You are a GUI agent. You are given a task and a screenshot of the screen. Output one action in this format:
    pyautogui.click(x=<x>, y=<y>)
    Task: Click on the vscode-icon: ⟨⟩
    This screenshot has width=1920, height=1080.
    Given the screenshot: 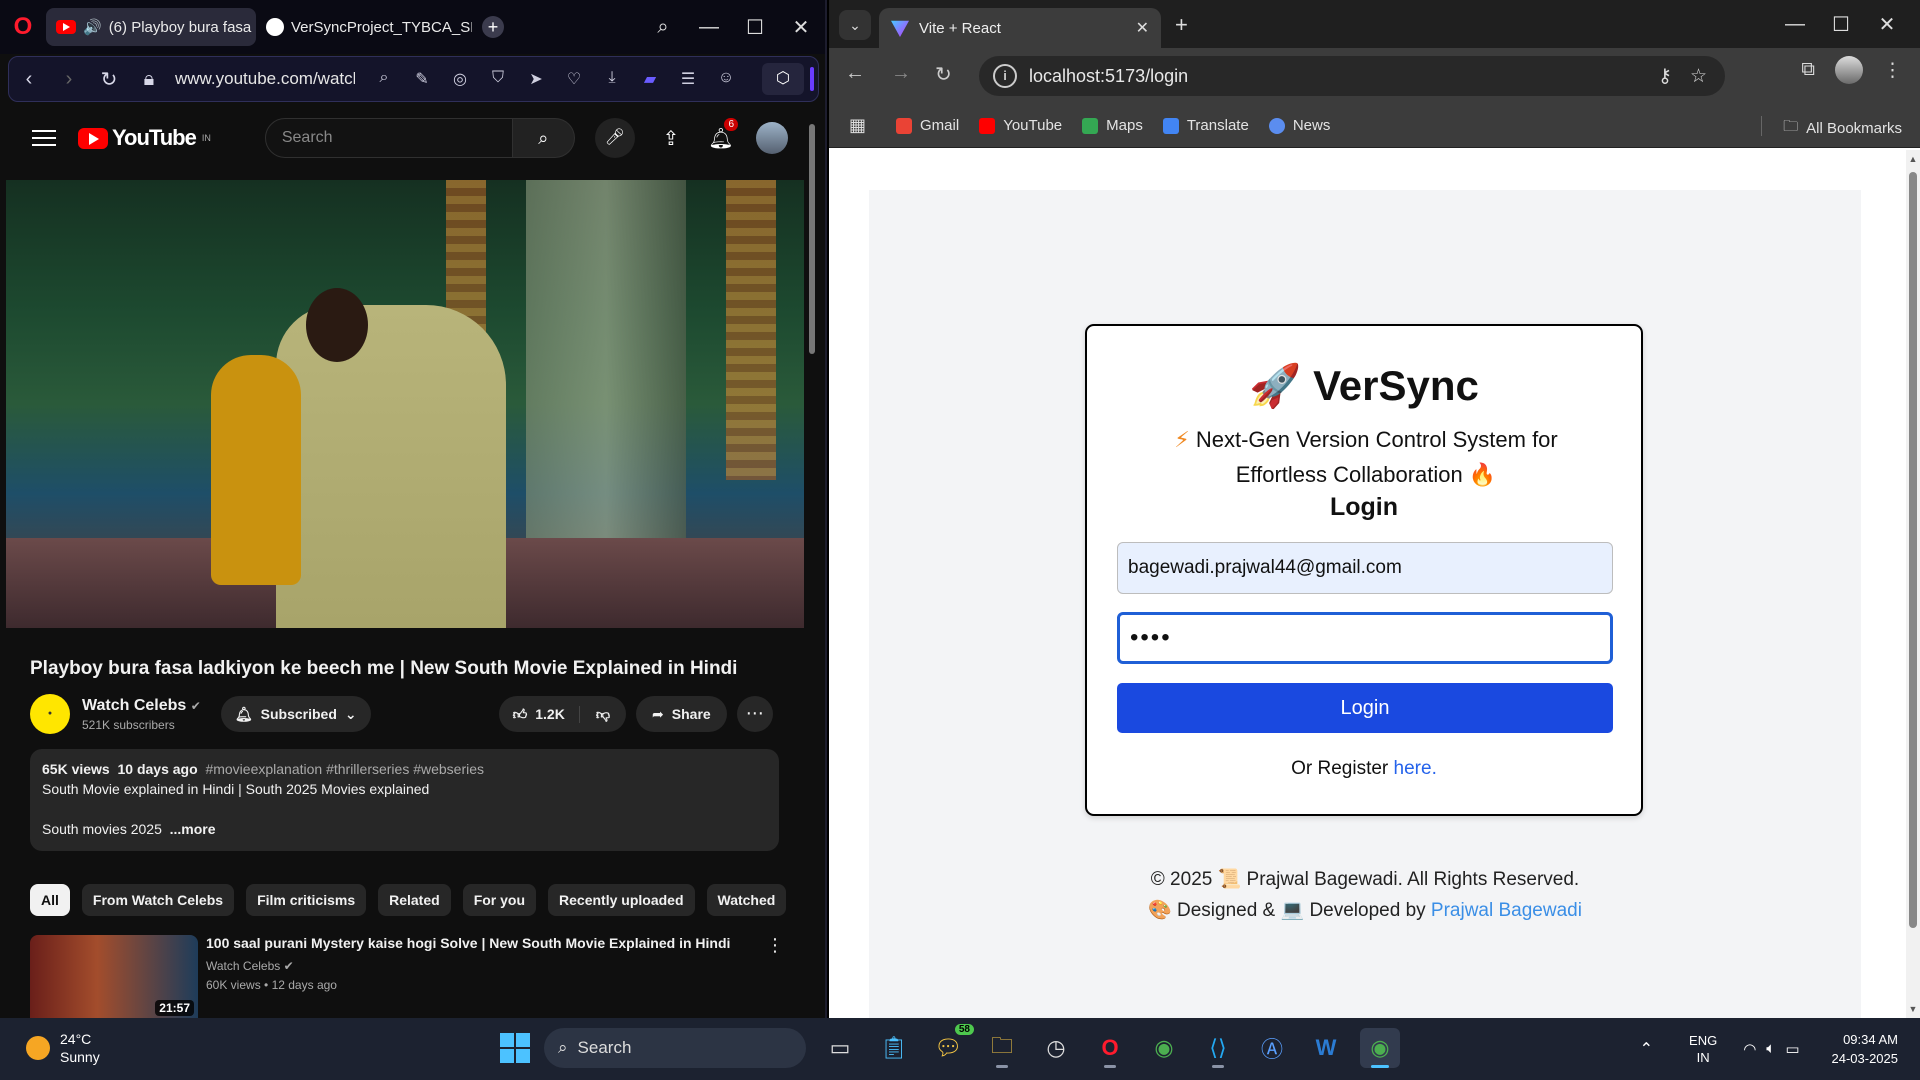 What is the action you would take?
    pyautogui.click(x=1218, y=1048)
    